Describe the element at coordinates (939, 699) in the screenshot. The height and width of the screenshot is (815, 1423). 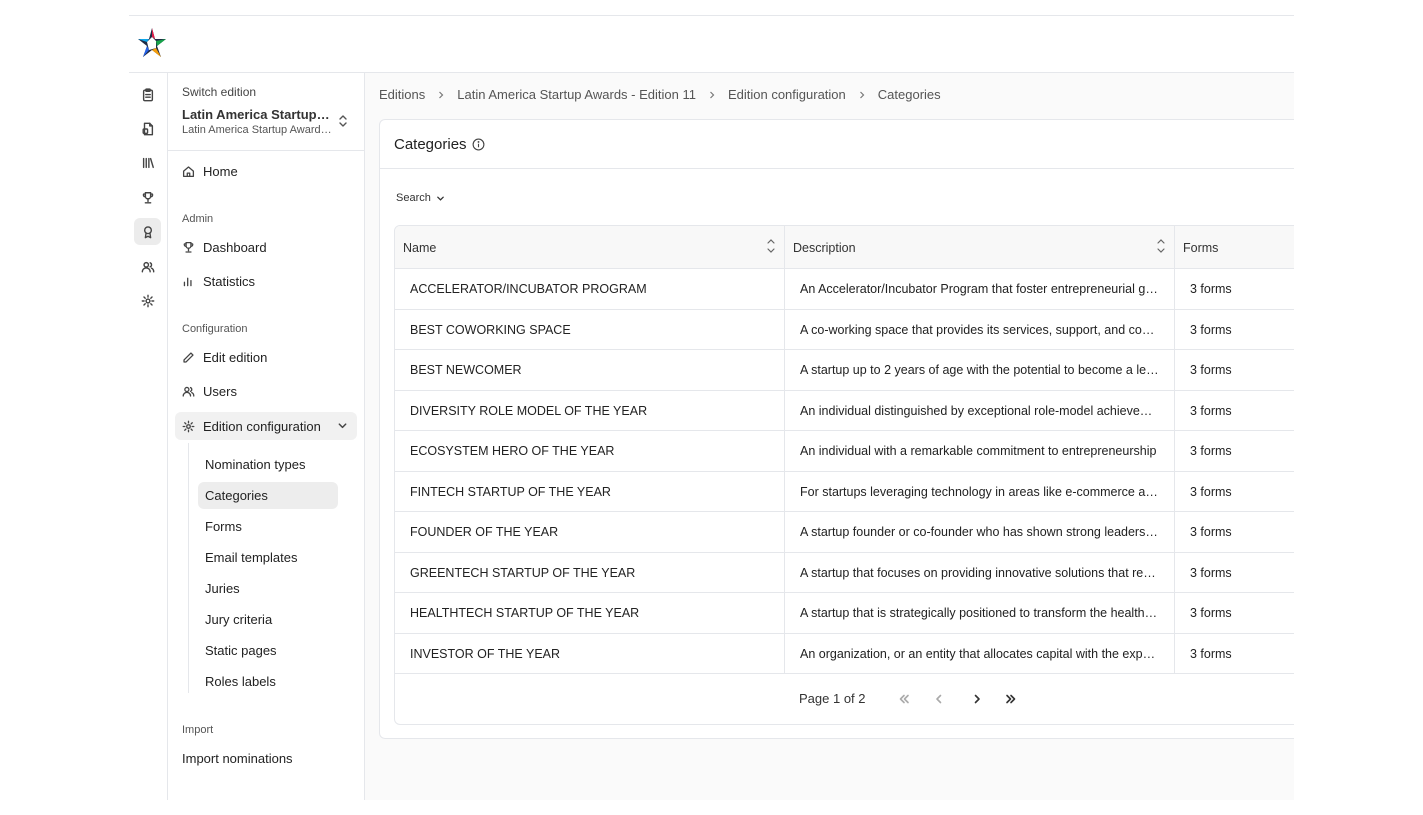
I see `previous-page-button` at that location.